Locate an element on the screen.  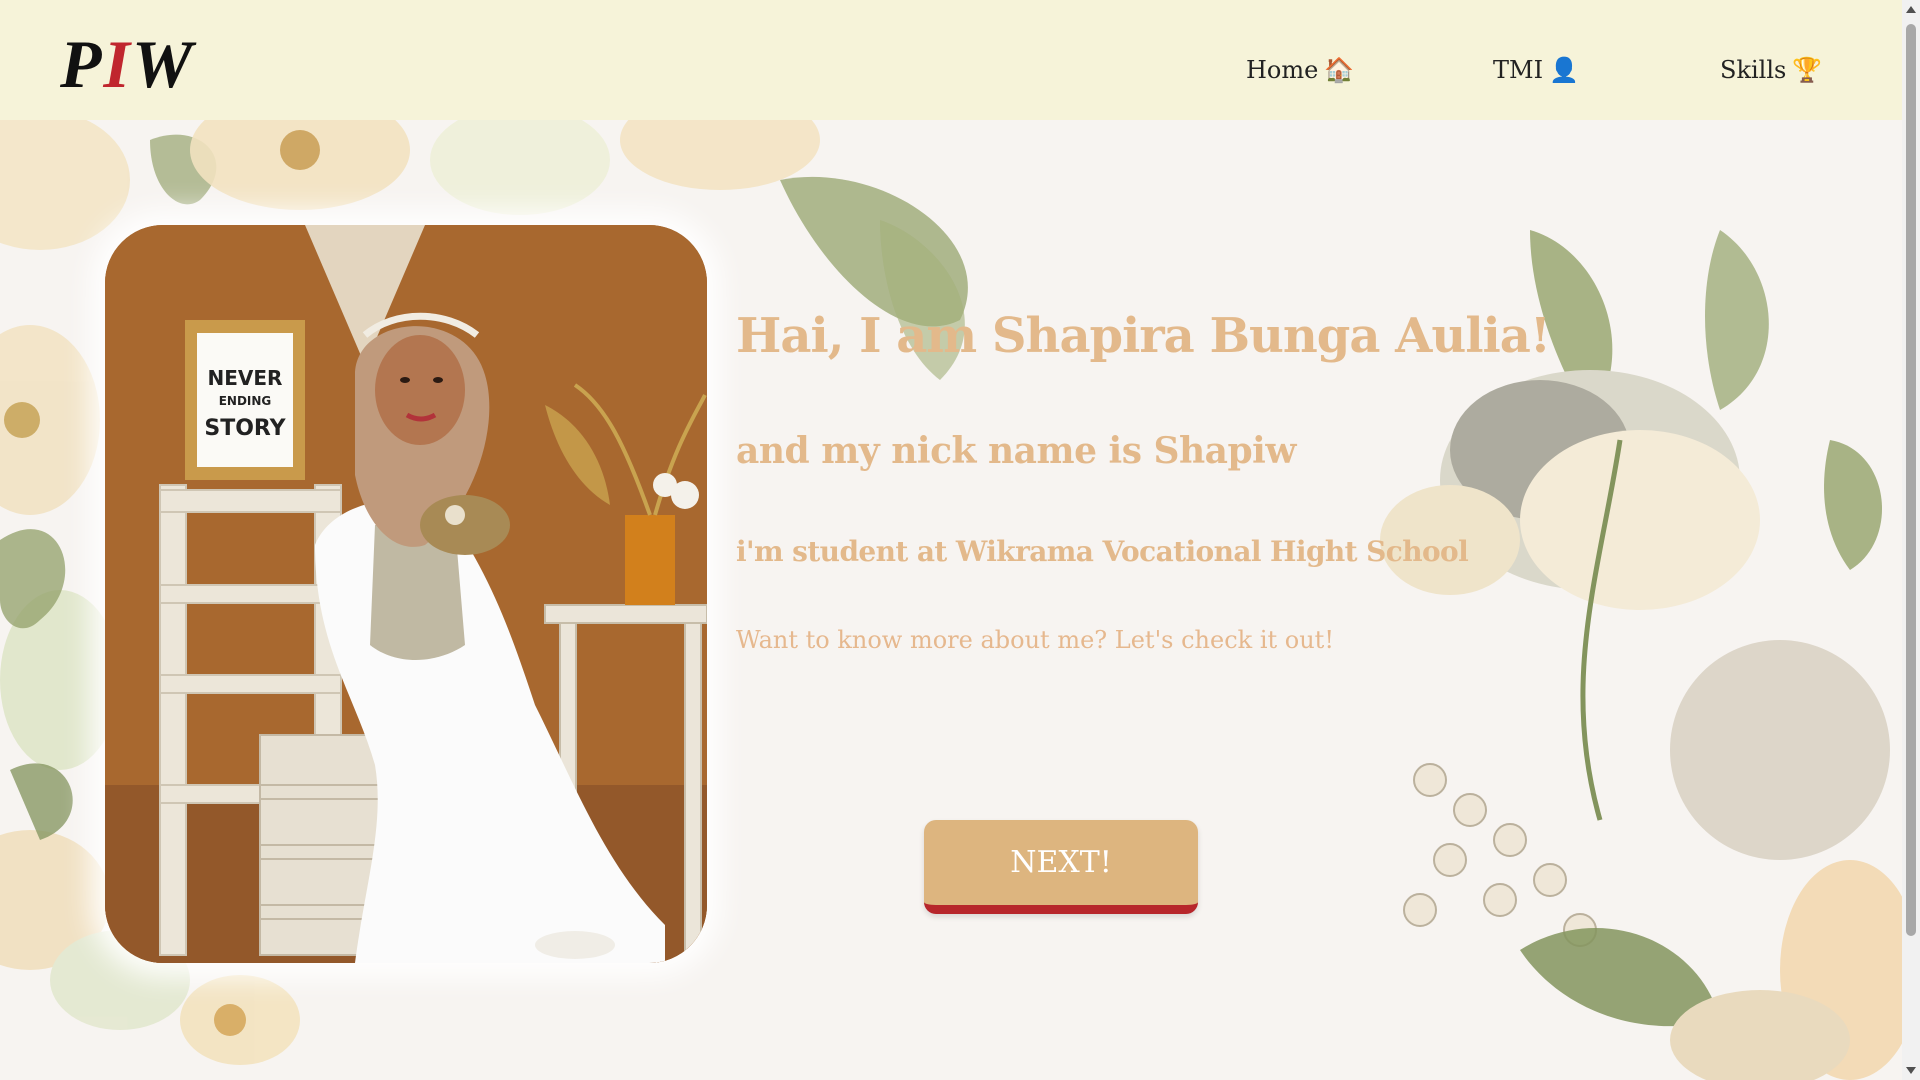
nav-link-home: Home 🏠 is located at coordinates (1300, 70).